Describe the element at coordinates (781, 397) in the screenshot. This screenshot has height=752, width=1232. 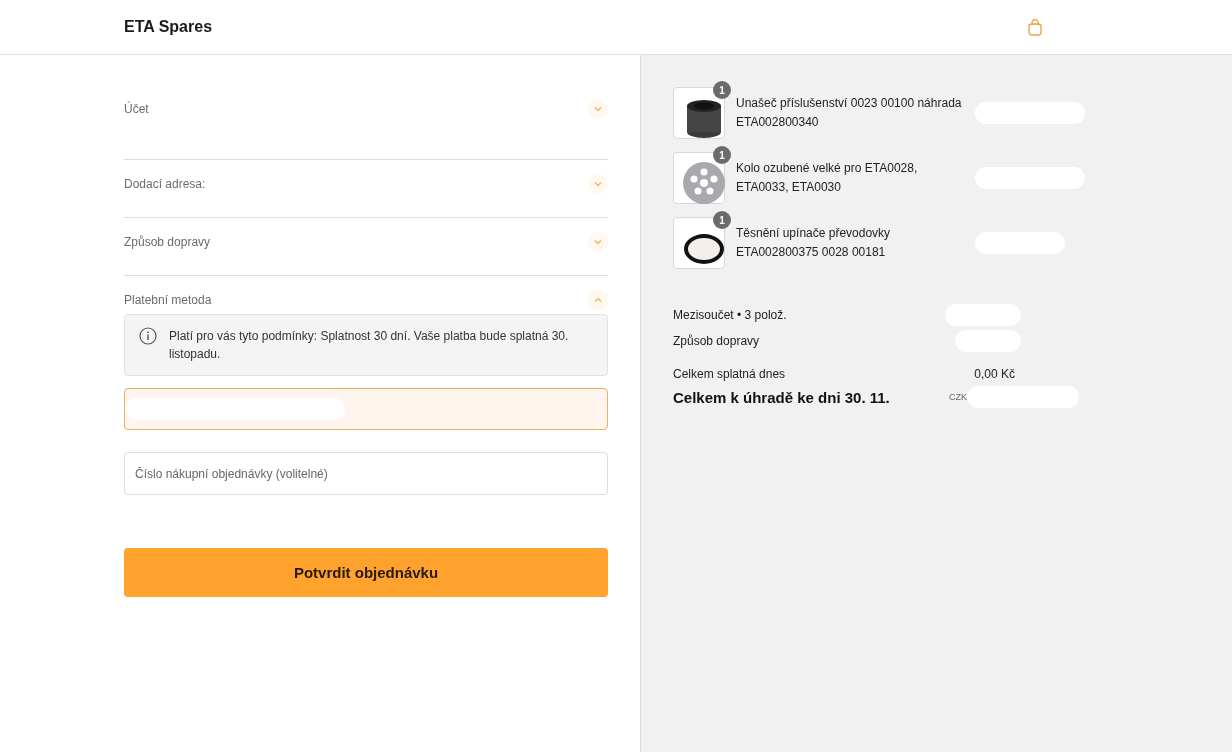
I see `total-label: Celkem k úhradě ke dni 30. 11.` at that location.